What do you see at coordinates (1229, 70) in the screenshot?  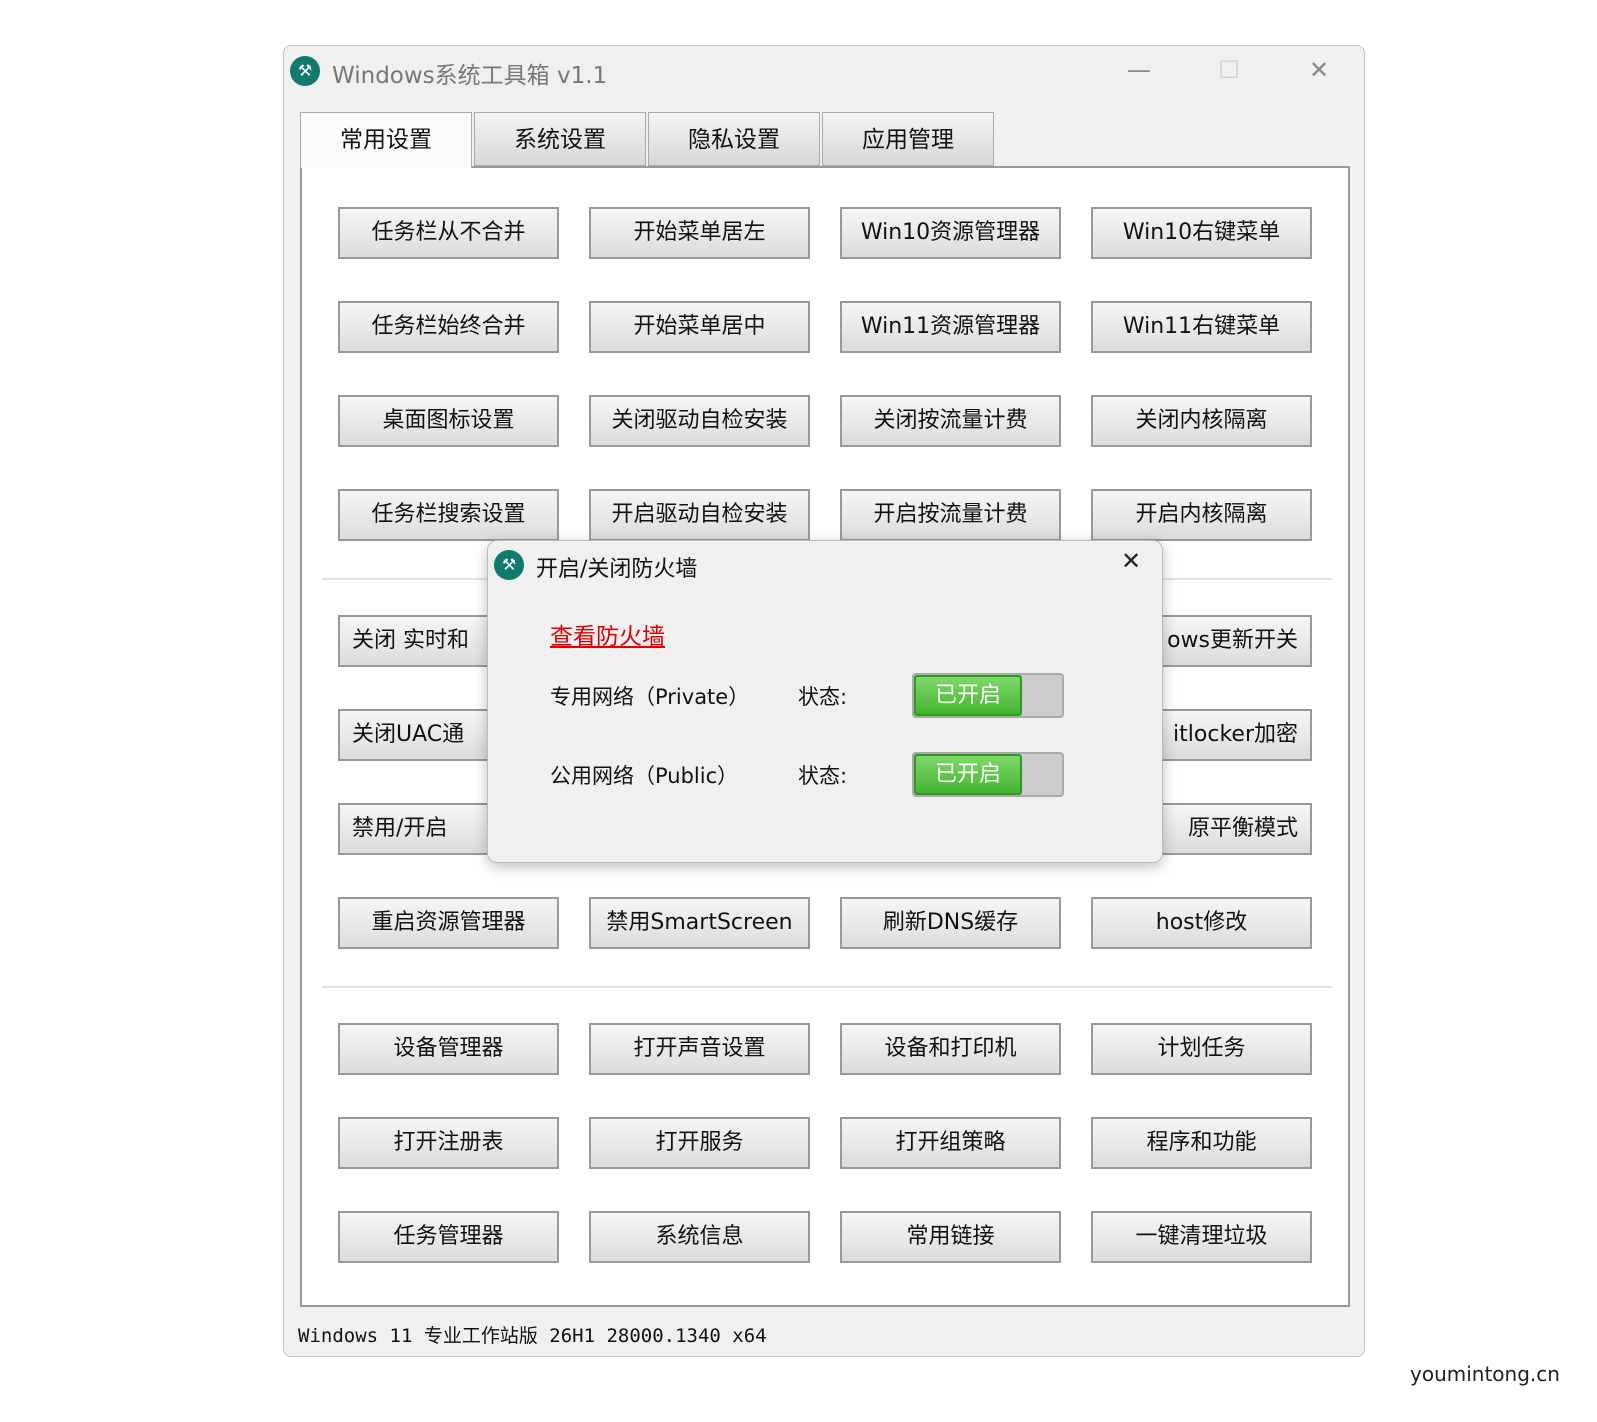 I see `maximize-button: ☐` at bounding box center [1229, 70].